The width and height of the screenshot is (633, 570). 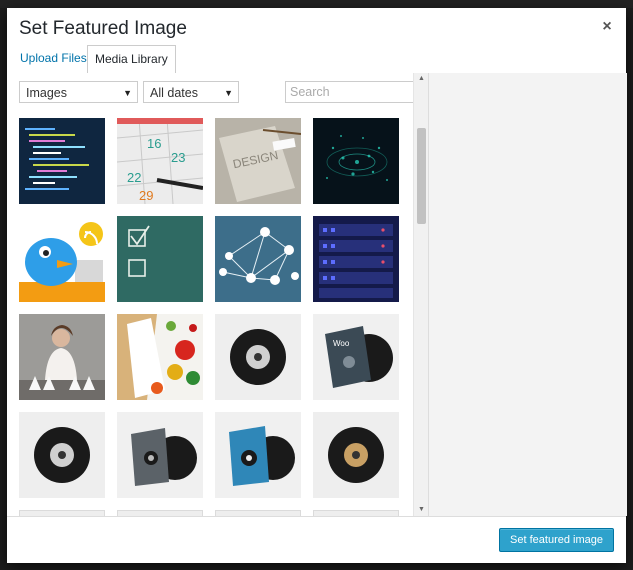 I want to click on media-item-woman-cups, so click(x=62, y=357).